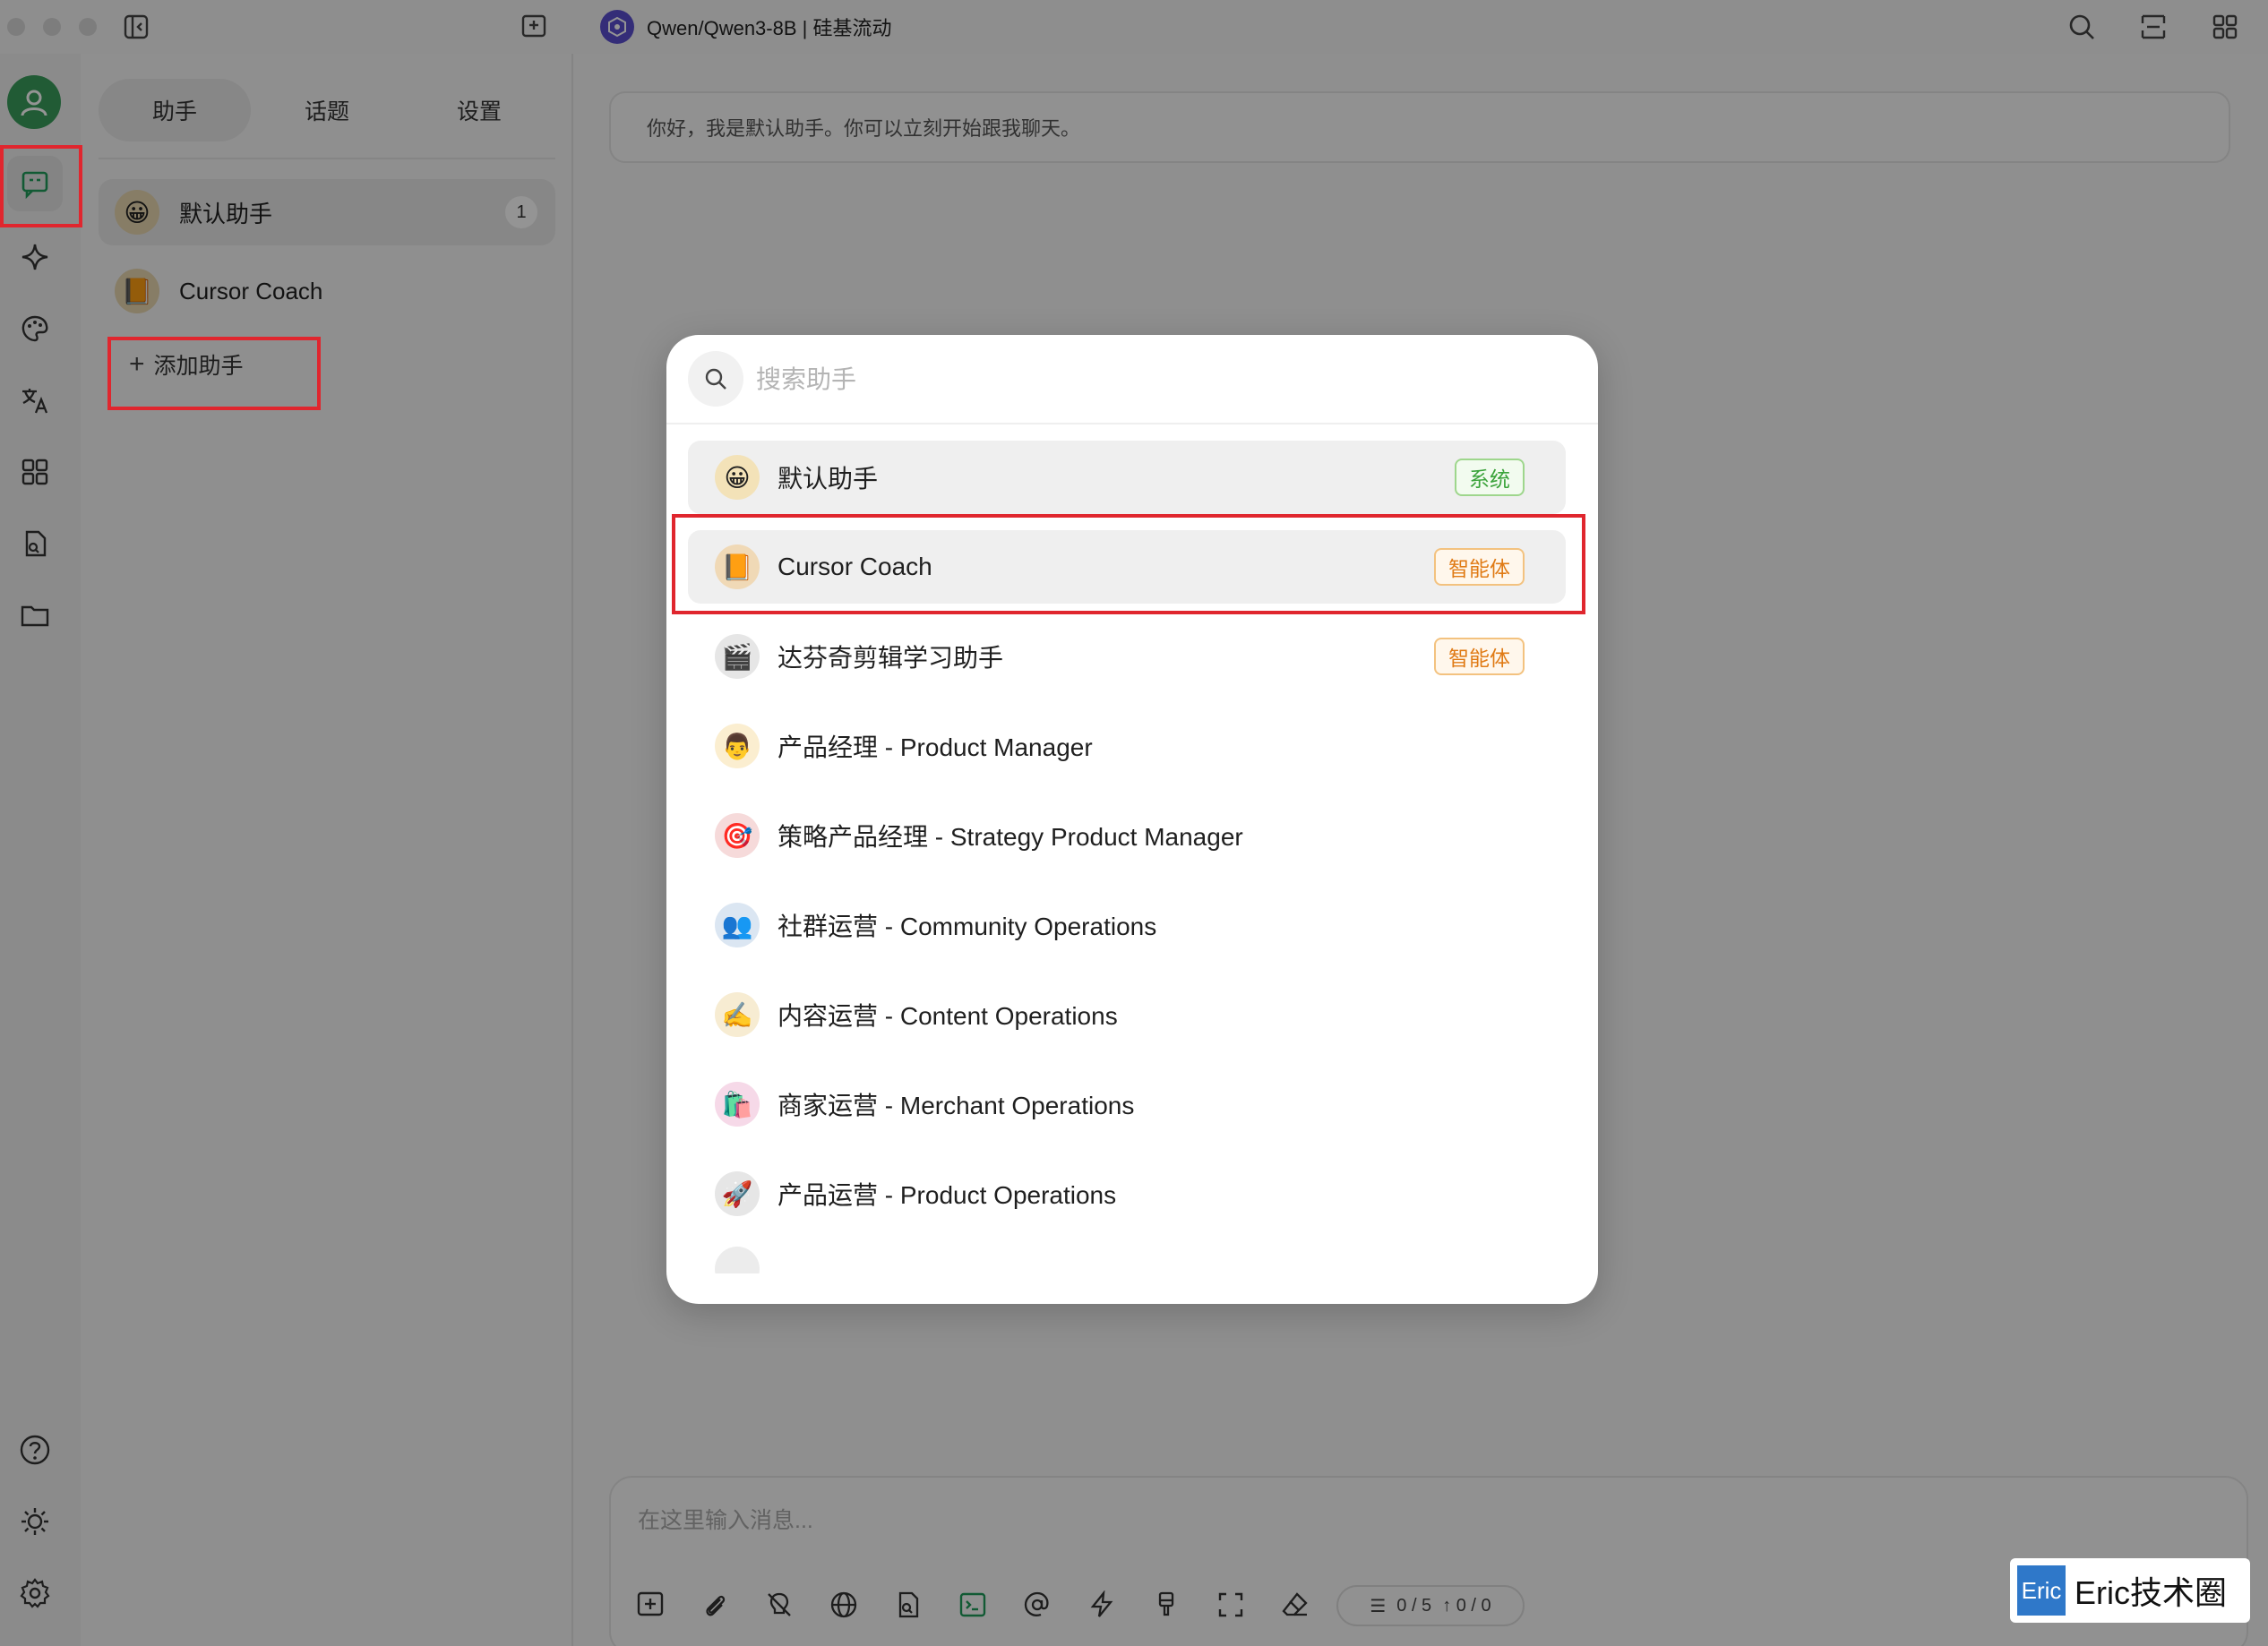 The image size is (2268, 1646). Describe the element at coordinates (828, 479) in the screenshot. I see `list-item-name: 默认助手` at that location.